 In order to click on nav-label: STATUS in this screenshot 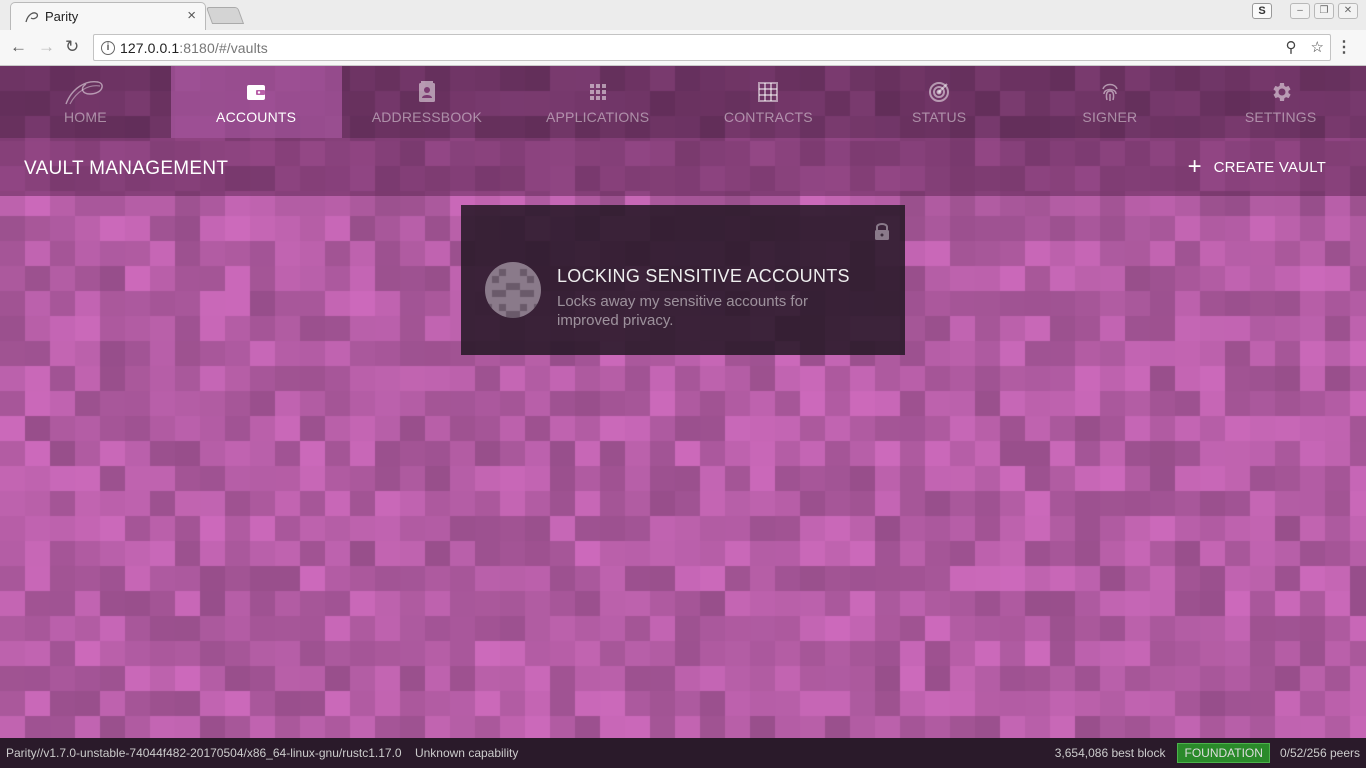, I will do `click(939, 117)`.